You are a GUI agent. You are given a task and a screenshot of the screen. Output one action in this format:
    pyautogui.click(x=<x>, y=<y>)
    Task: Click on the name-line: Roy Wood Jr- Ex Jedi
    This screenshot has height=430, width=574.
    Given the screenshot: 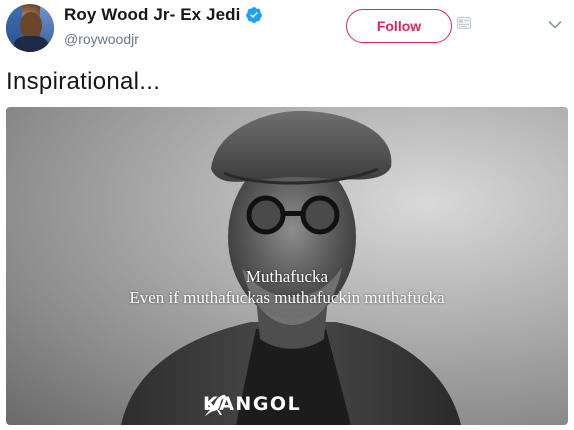 What is the action you would take?
    pyautogui.click(x=163, y=15)
    